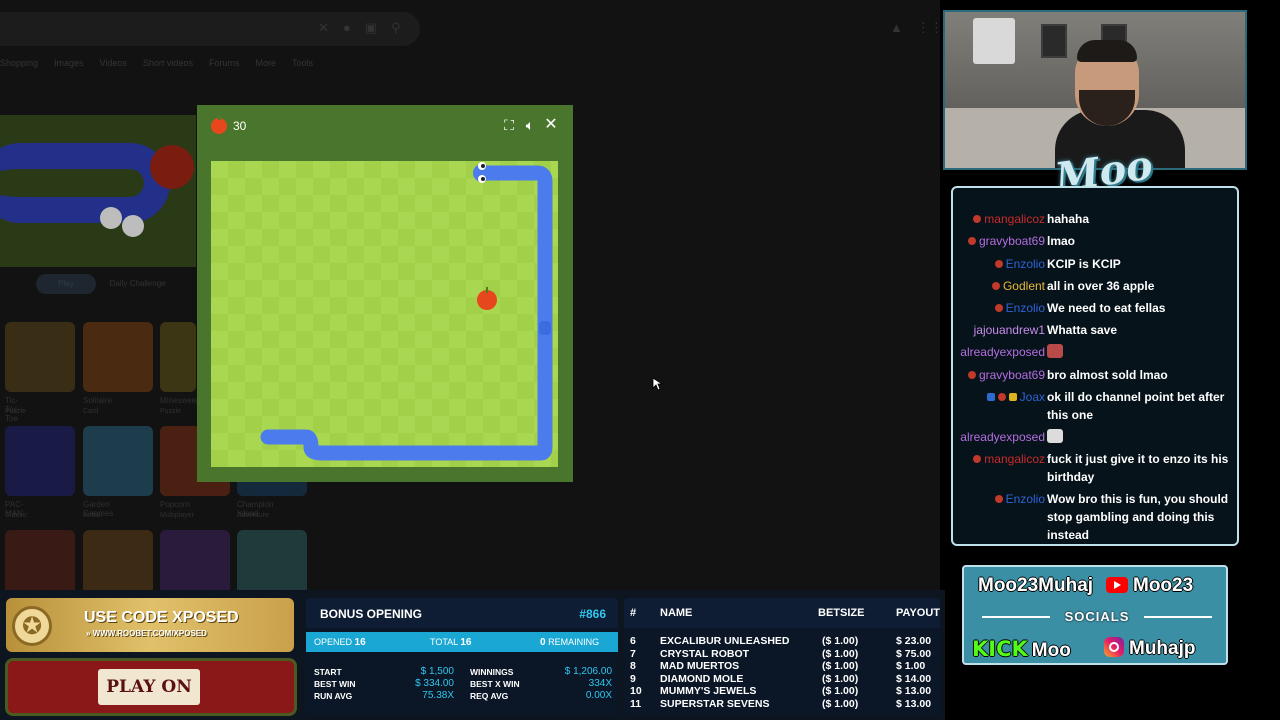 This screenshot has height=720, width=1280. I want to click on youtube-handle: Moo23, so click(1149, 586).